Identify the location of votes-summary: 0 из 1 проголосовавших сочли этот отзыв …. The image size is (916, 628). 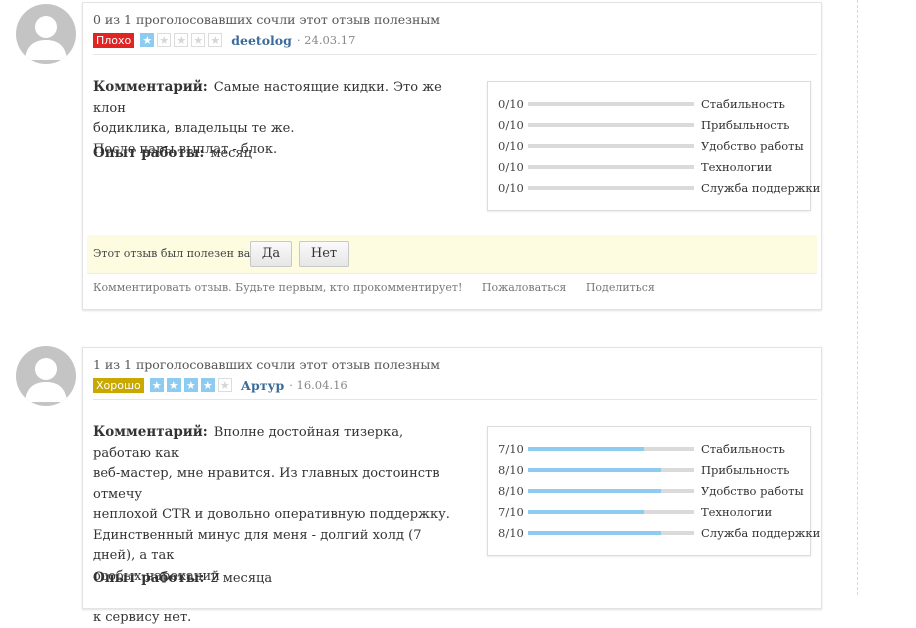
(267, 19).